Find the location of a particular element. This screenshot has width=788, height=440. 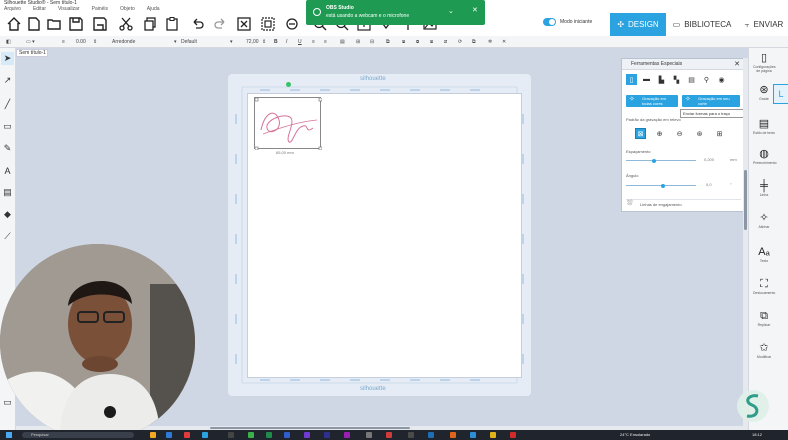

grid-pattern-icon: ⊞ is located at coordinates (719, 133).